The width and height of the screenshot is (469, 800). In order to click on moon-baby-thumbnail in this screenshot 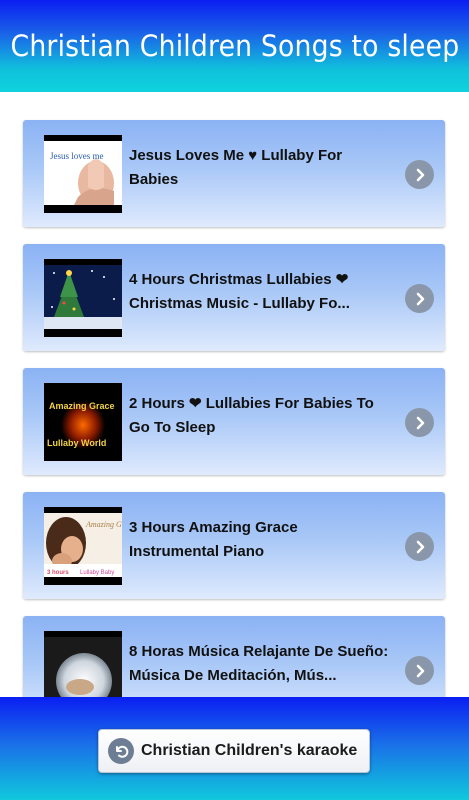, I will do `click(83, 664)`.